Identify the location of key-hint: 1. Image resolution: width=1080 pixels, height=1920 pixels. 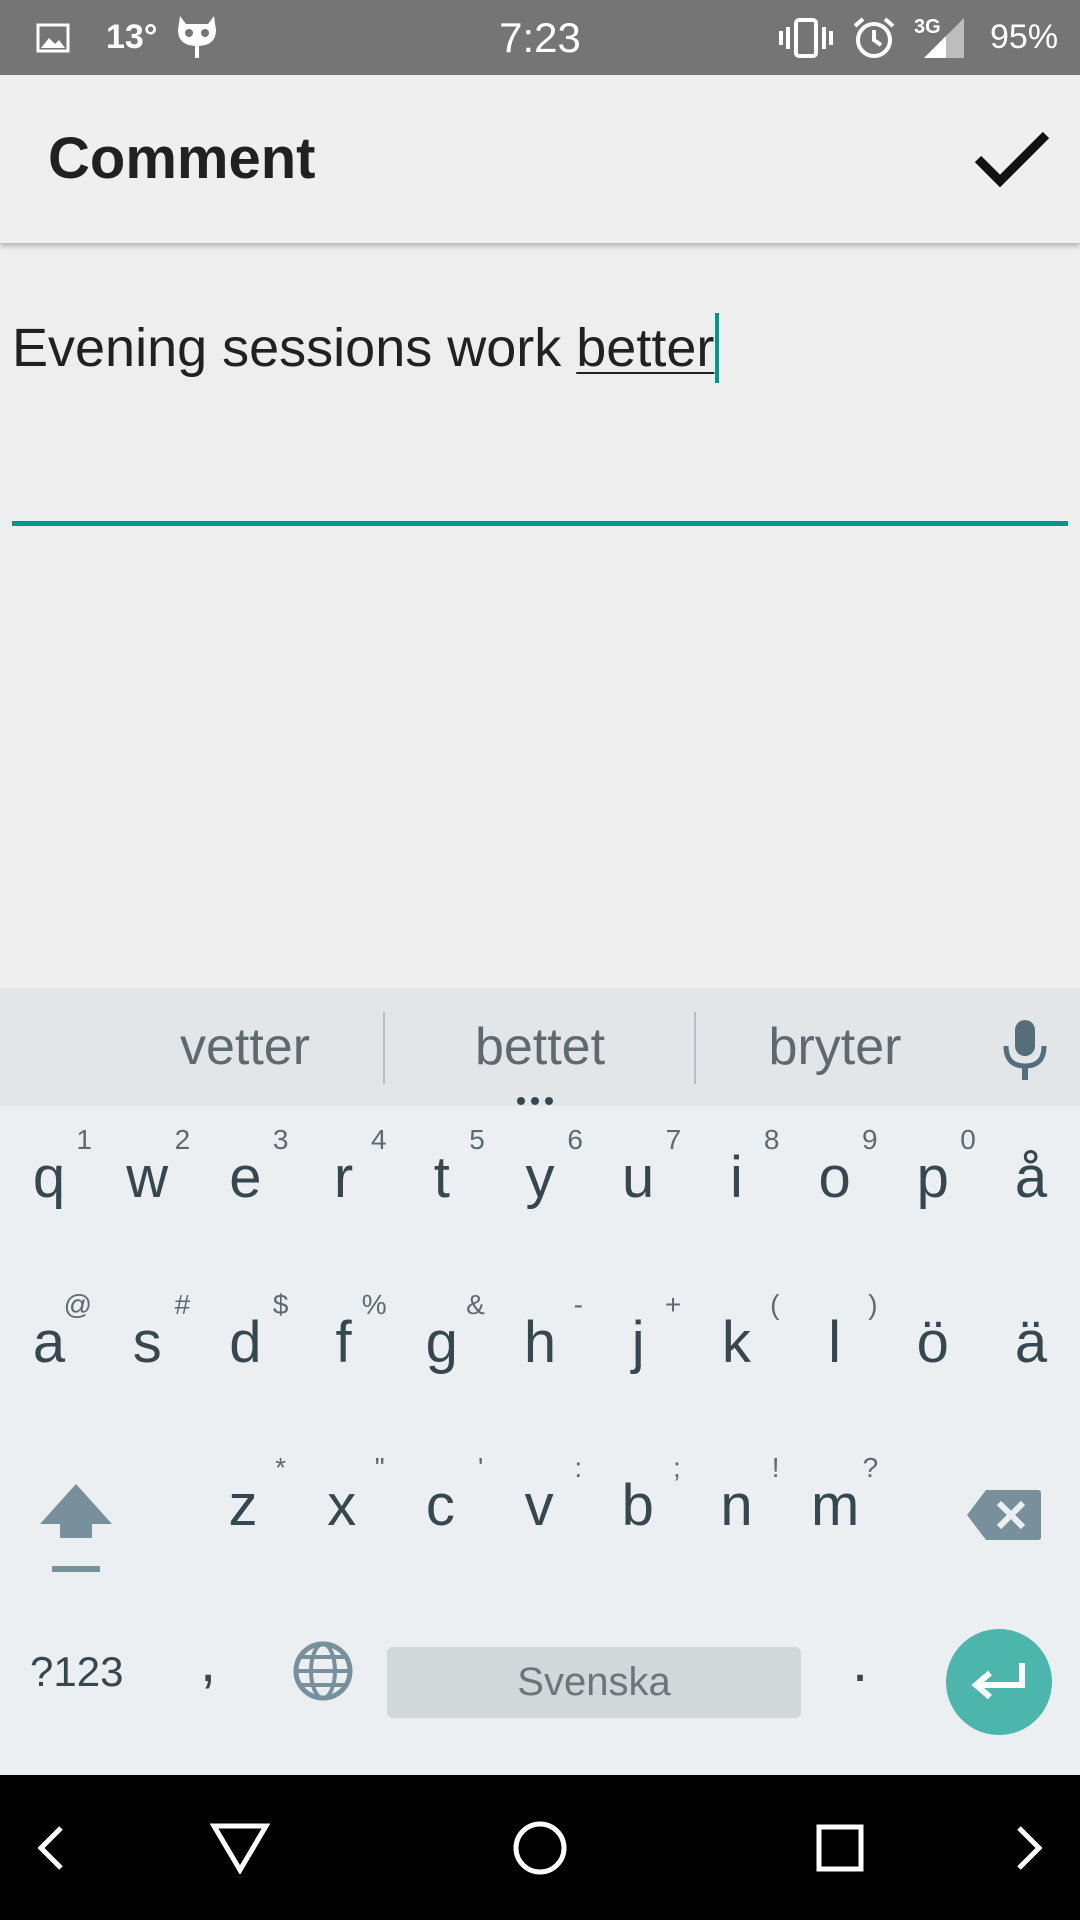
(84, 1139).